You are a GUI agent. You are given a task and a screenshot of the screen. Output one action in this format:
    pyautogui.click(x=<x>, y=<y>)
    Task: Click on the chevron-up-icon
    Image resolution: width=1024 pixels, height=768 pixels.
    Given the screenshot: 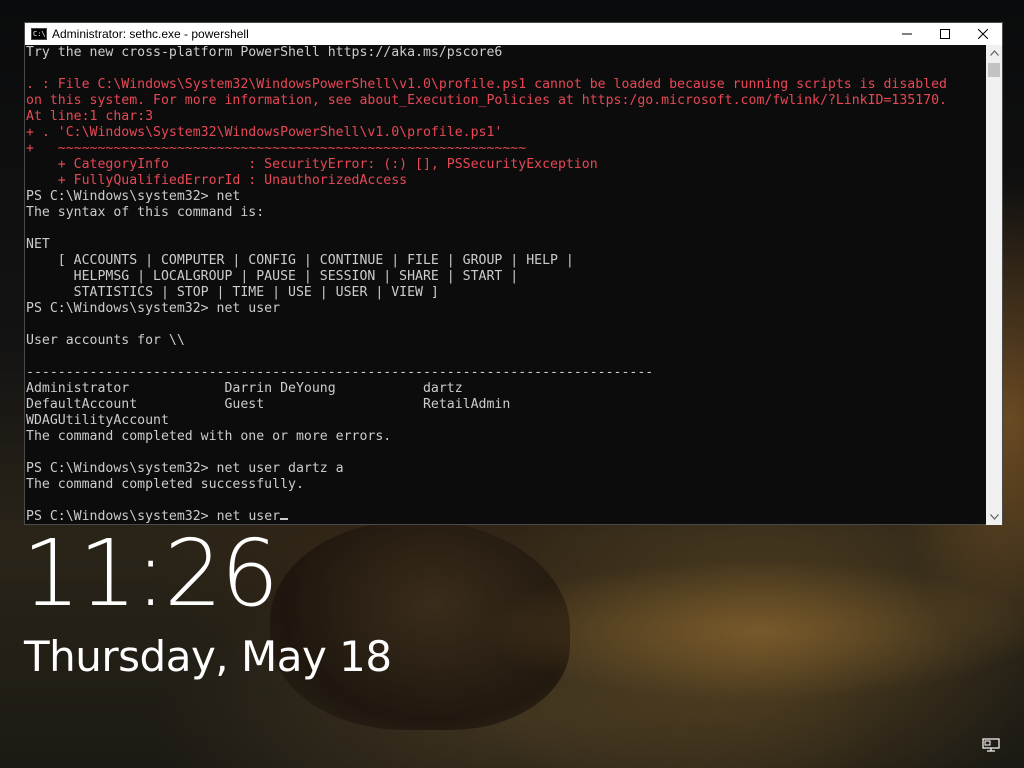 What is the action you would take?
    pyautogui.click(x=994, y=53)
    